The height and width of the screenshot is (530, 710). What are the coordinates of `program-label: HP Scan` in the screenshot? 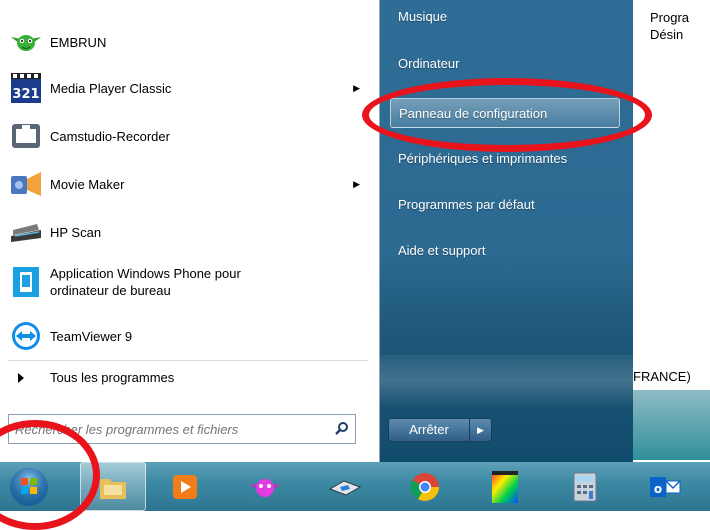 It's located at (76, 232).